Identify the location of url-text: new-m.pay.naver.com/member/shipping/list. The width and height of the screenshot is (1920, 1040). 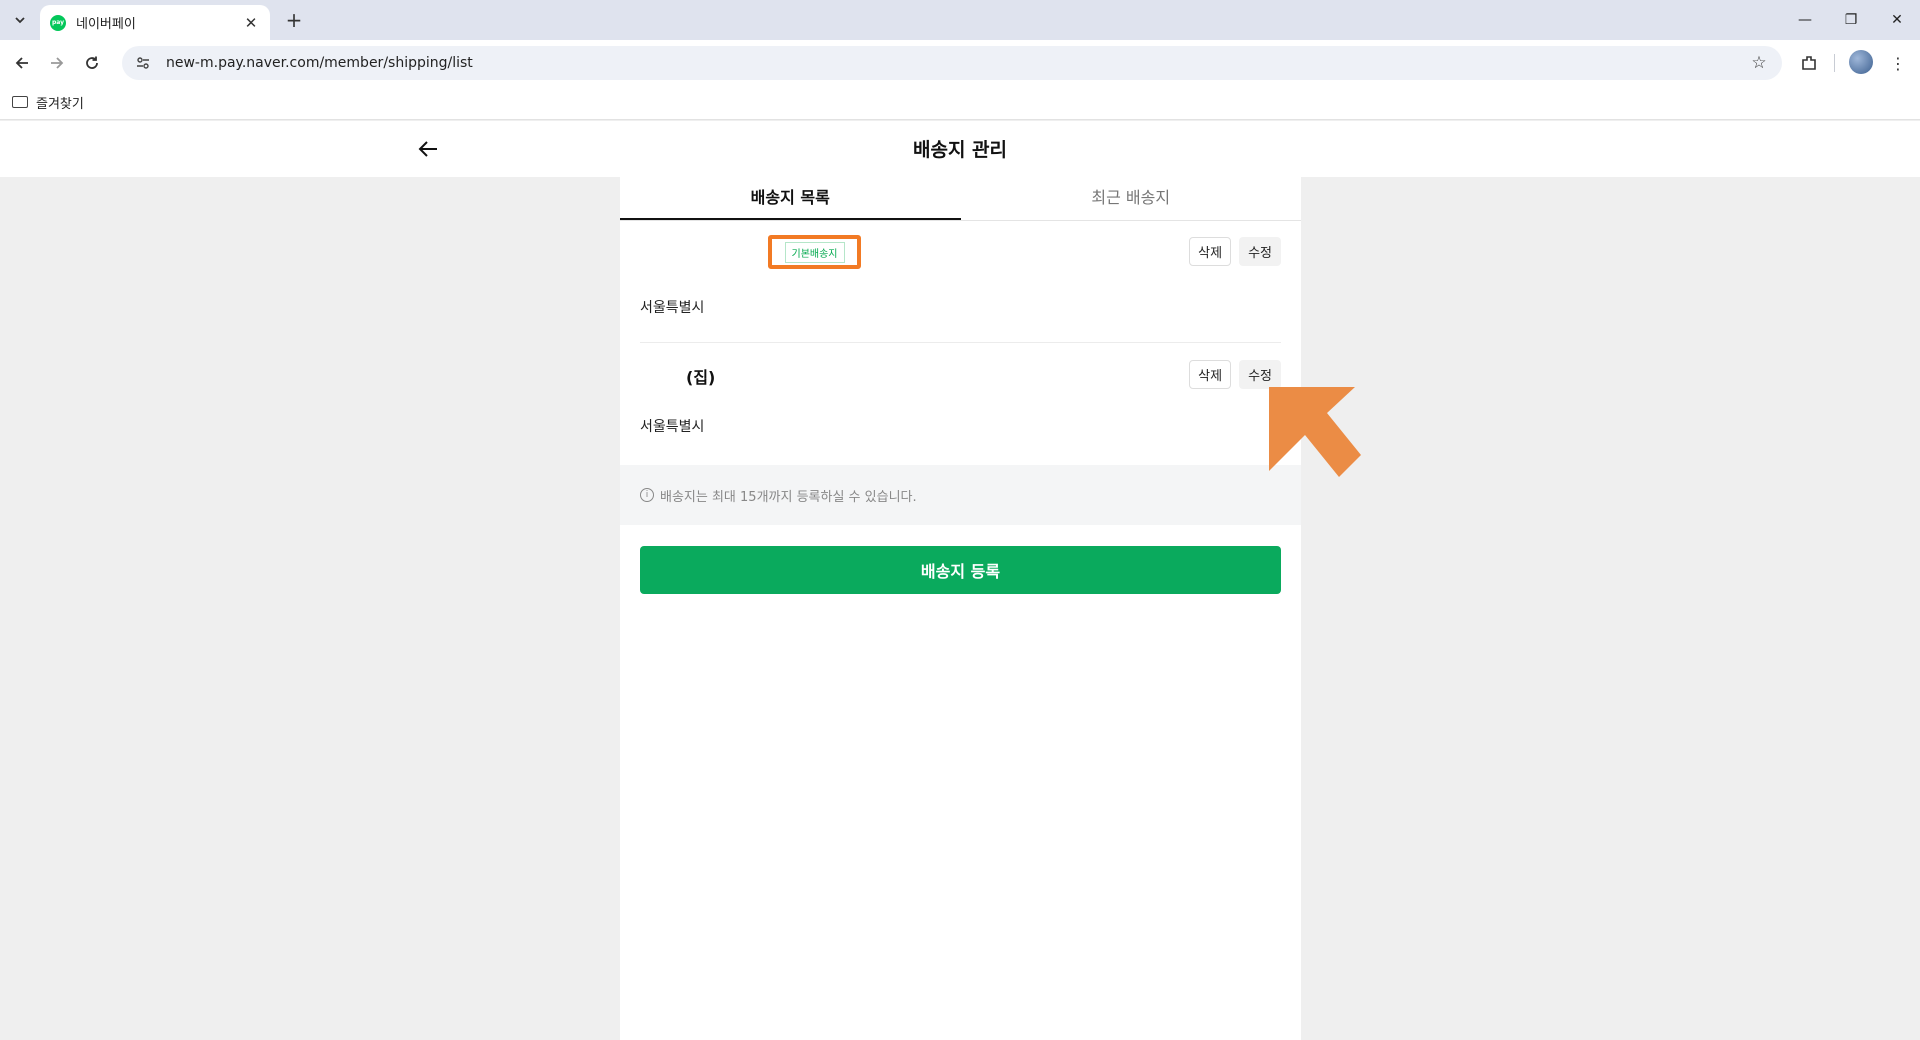
(955, 63).